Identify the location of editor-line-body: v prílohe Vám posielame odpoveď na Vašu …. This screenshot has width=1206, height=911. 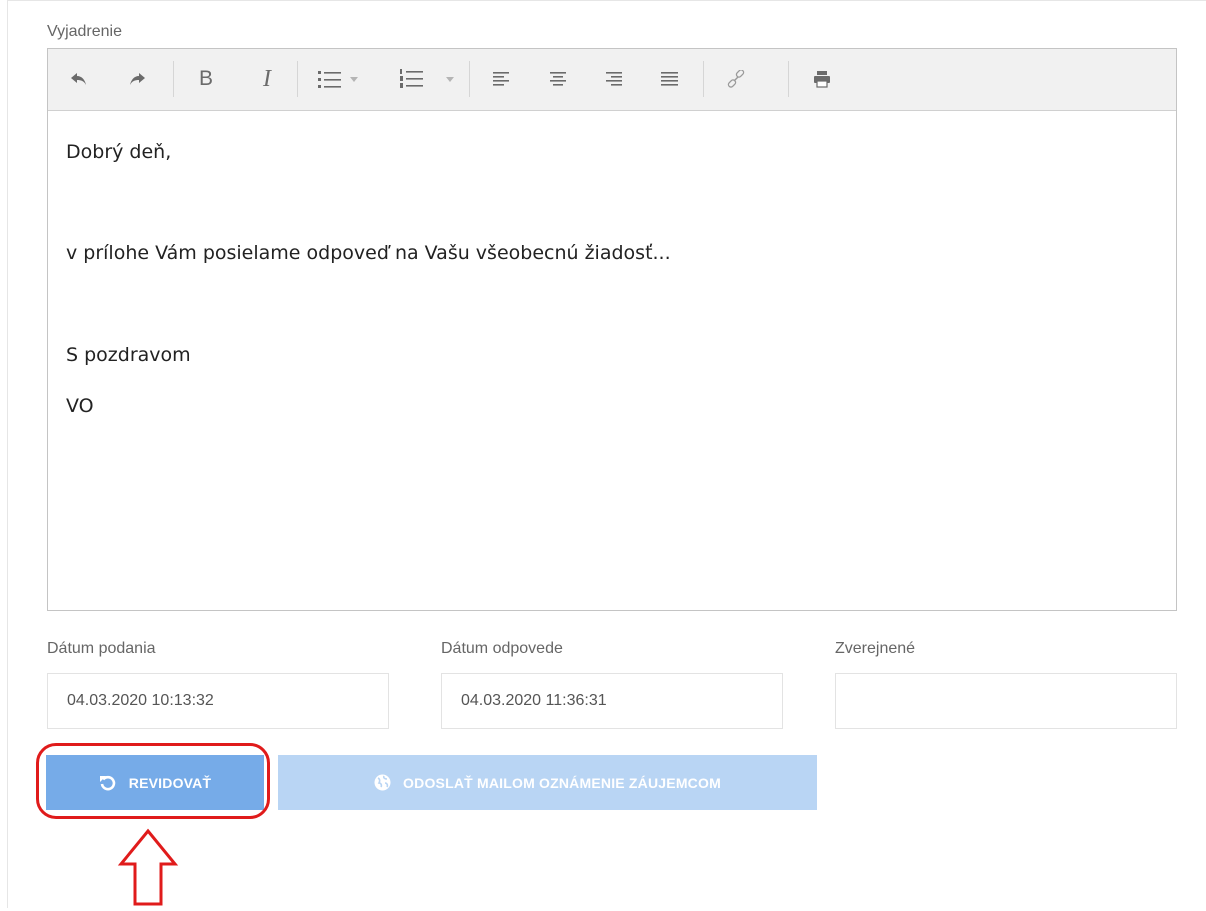
(368, 253).